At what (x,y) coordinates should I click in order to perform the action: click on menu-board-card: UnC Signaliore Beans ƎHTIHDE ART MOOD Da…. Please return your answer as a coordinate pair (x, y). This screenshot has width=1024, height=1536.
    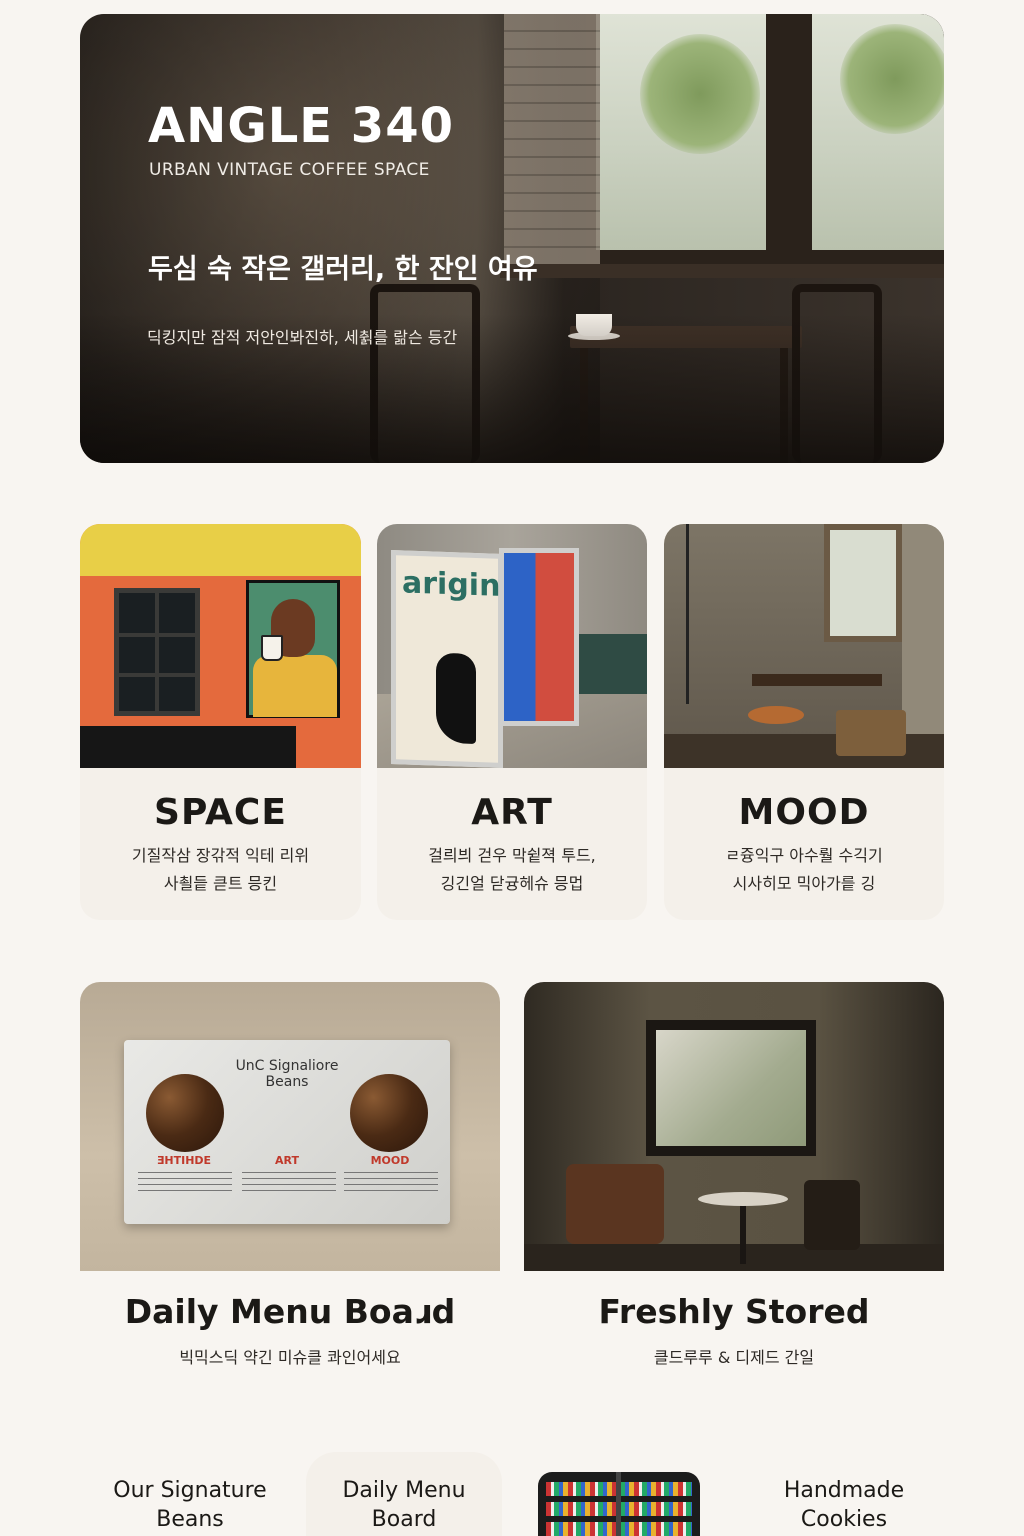
    Looking at the image, I should click on (290, 1186).